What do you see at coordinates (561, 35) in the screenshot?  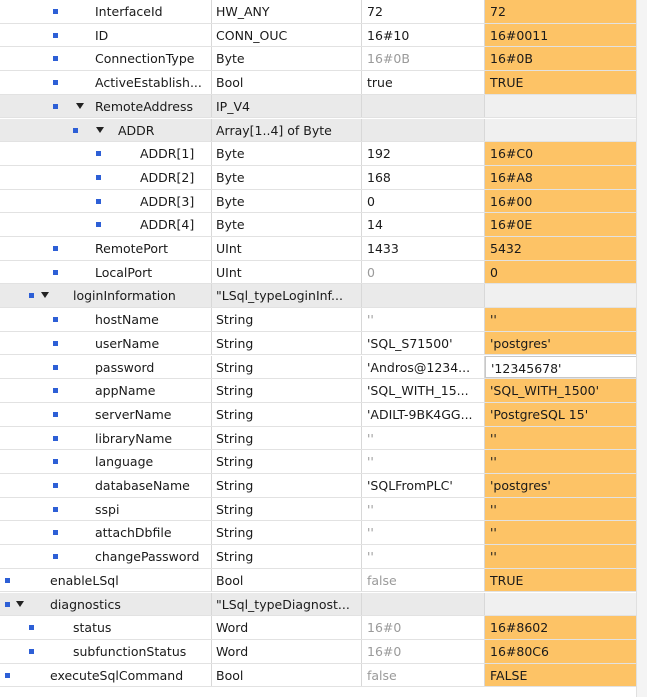 I see `monitor-value-cell: 16#0011` at bounding box center [561, 35].